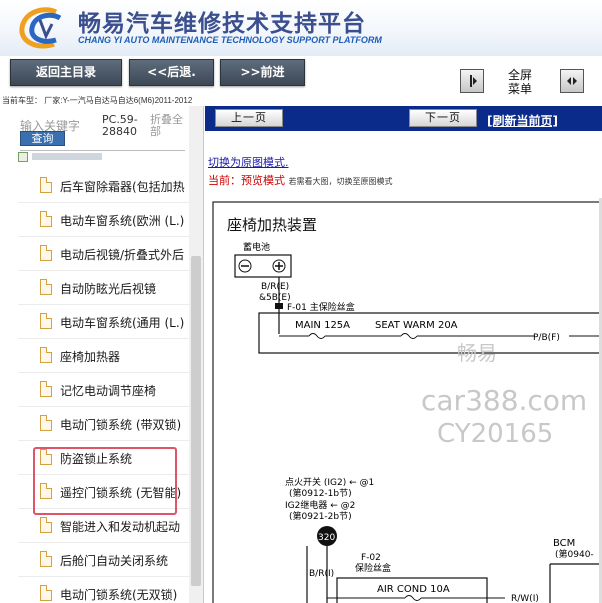 This screenshot has width=602, height=603. I want to click on home-button: 返回主目录, so click(66, 72).